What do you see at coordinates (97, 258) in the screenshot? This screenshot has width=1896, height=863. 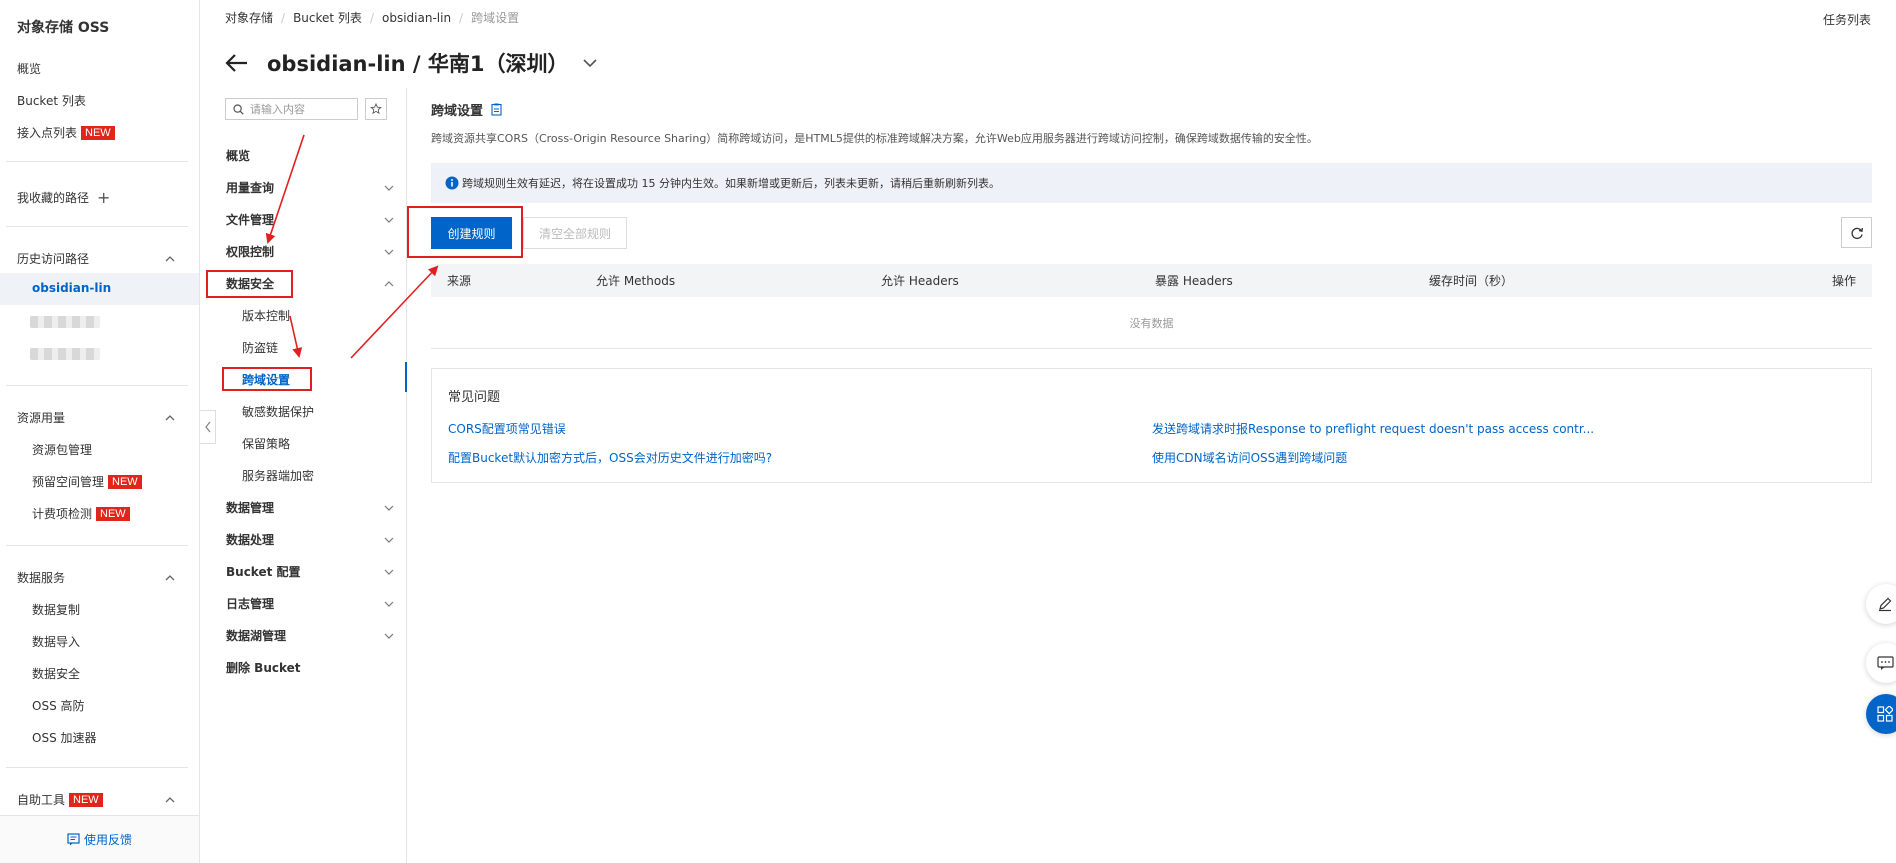 I see `history-header: 历史访问路径` at bounding box center [97, 258].